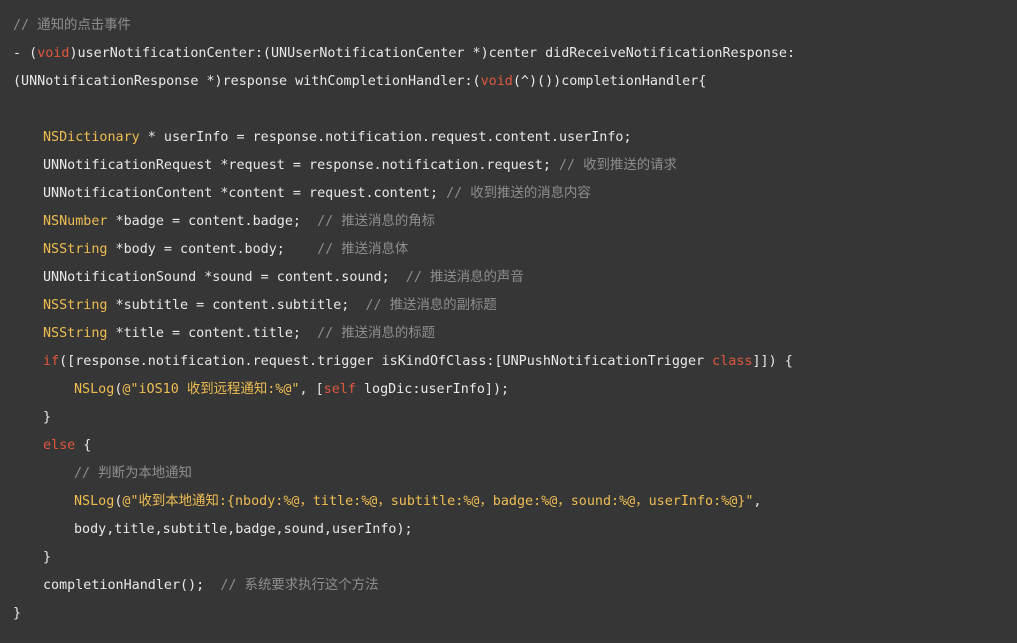 This screenshot has width=1017, height=643. Describe the element at coordinates (617, 165) in the screenshot. I see `code-token-comment: // 收到推送的请求` at that location.